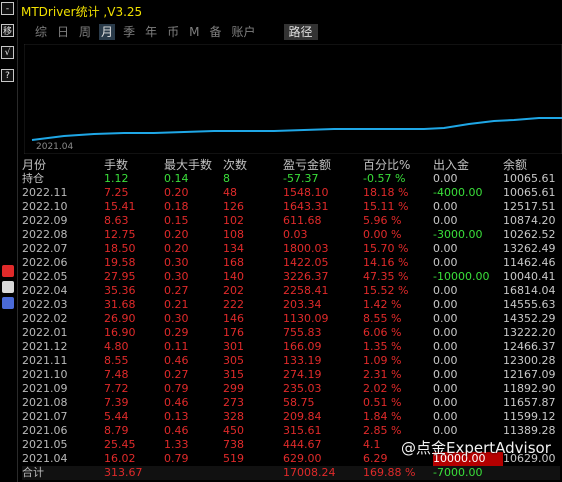  I want to click on cell-month: 2021.05, so click(45, 444).